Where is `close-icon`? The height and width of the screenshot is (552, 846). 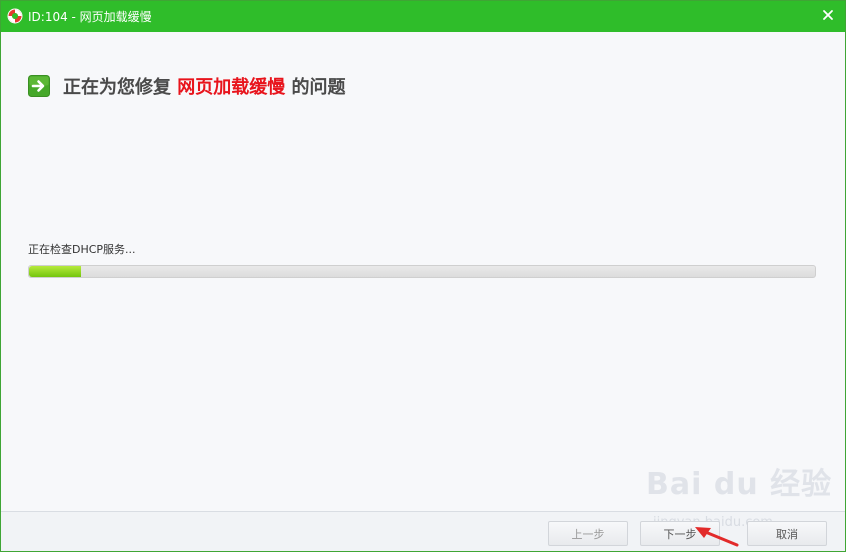
close-icon is located at coordinates (828, 15).